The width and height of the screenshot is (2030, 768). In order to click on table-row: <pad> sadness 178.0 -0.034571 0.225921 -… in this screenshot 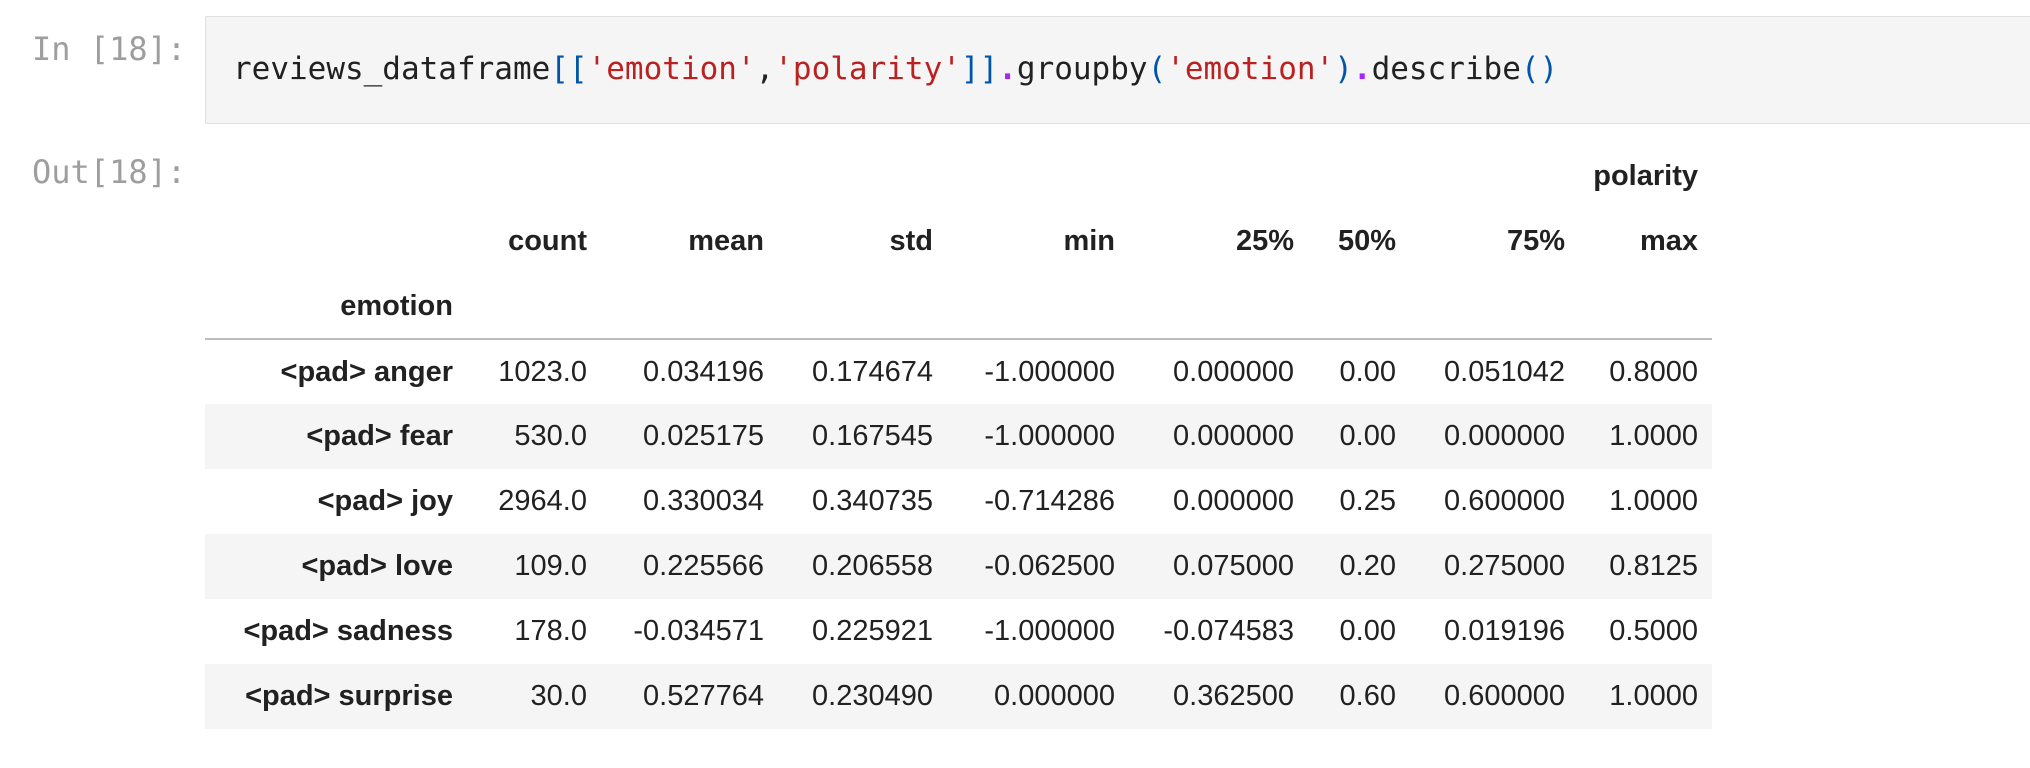, I will do `click(958, 631)`.